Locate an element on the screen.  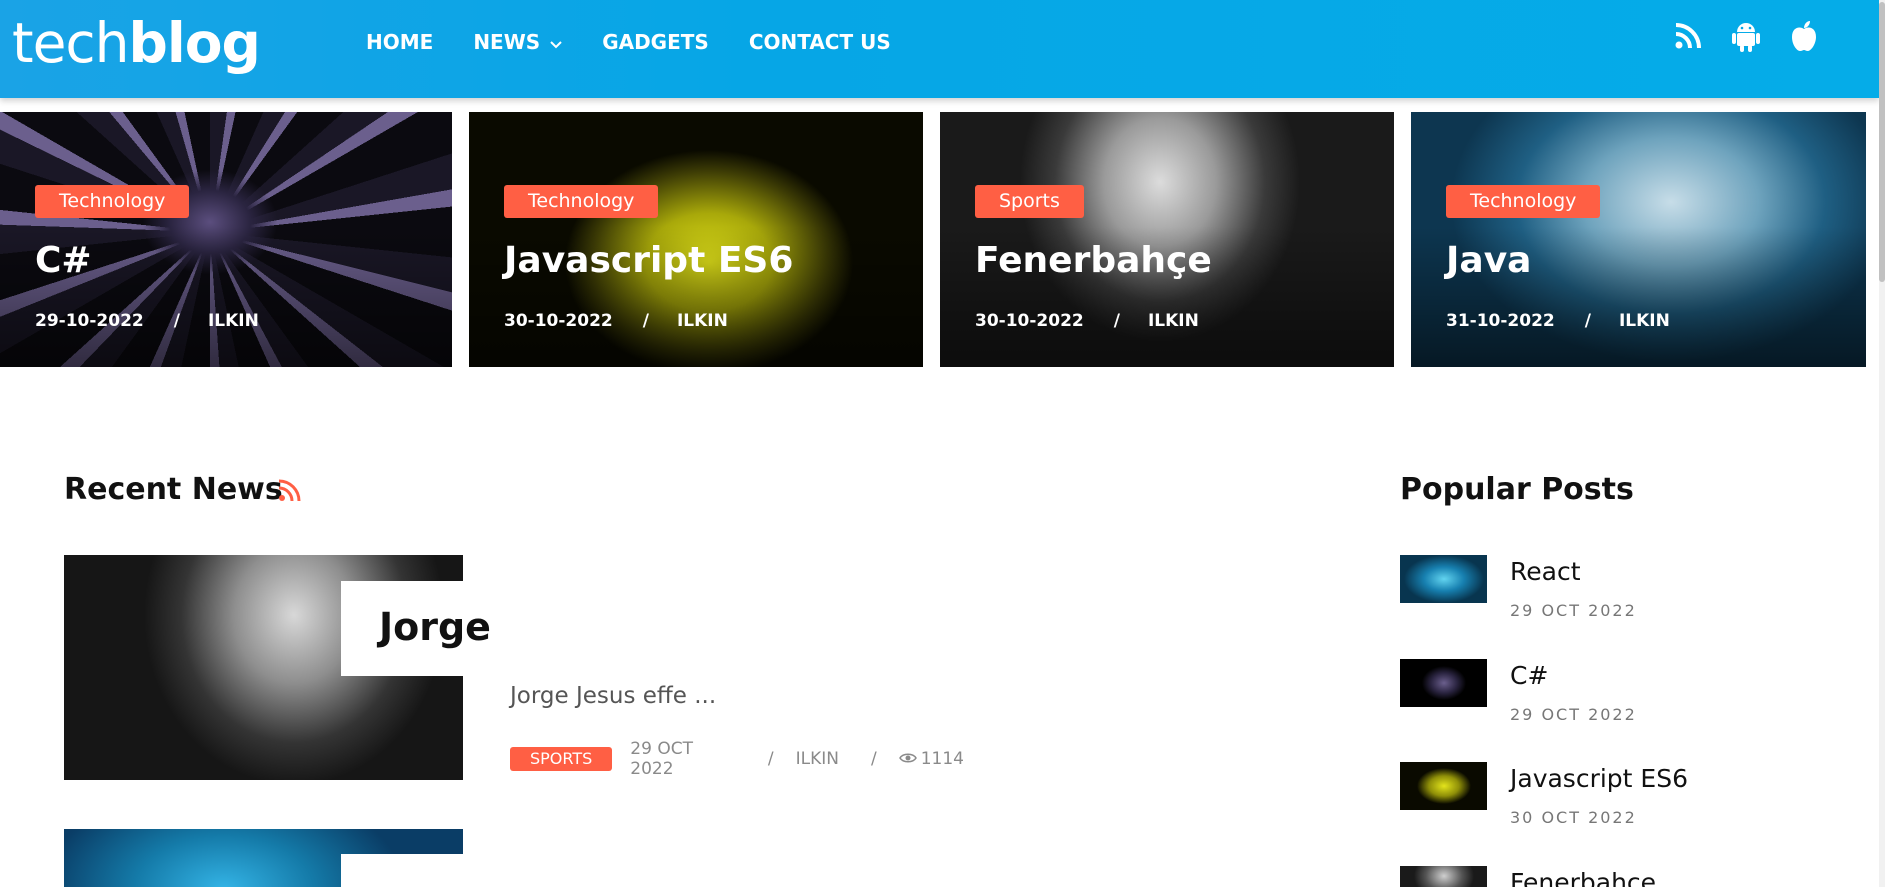
logo-text-tech: tech is located at coordinates (71, 43).